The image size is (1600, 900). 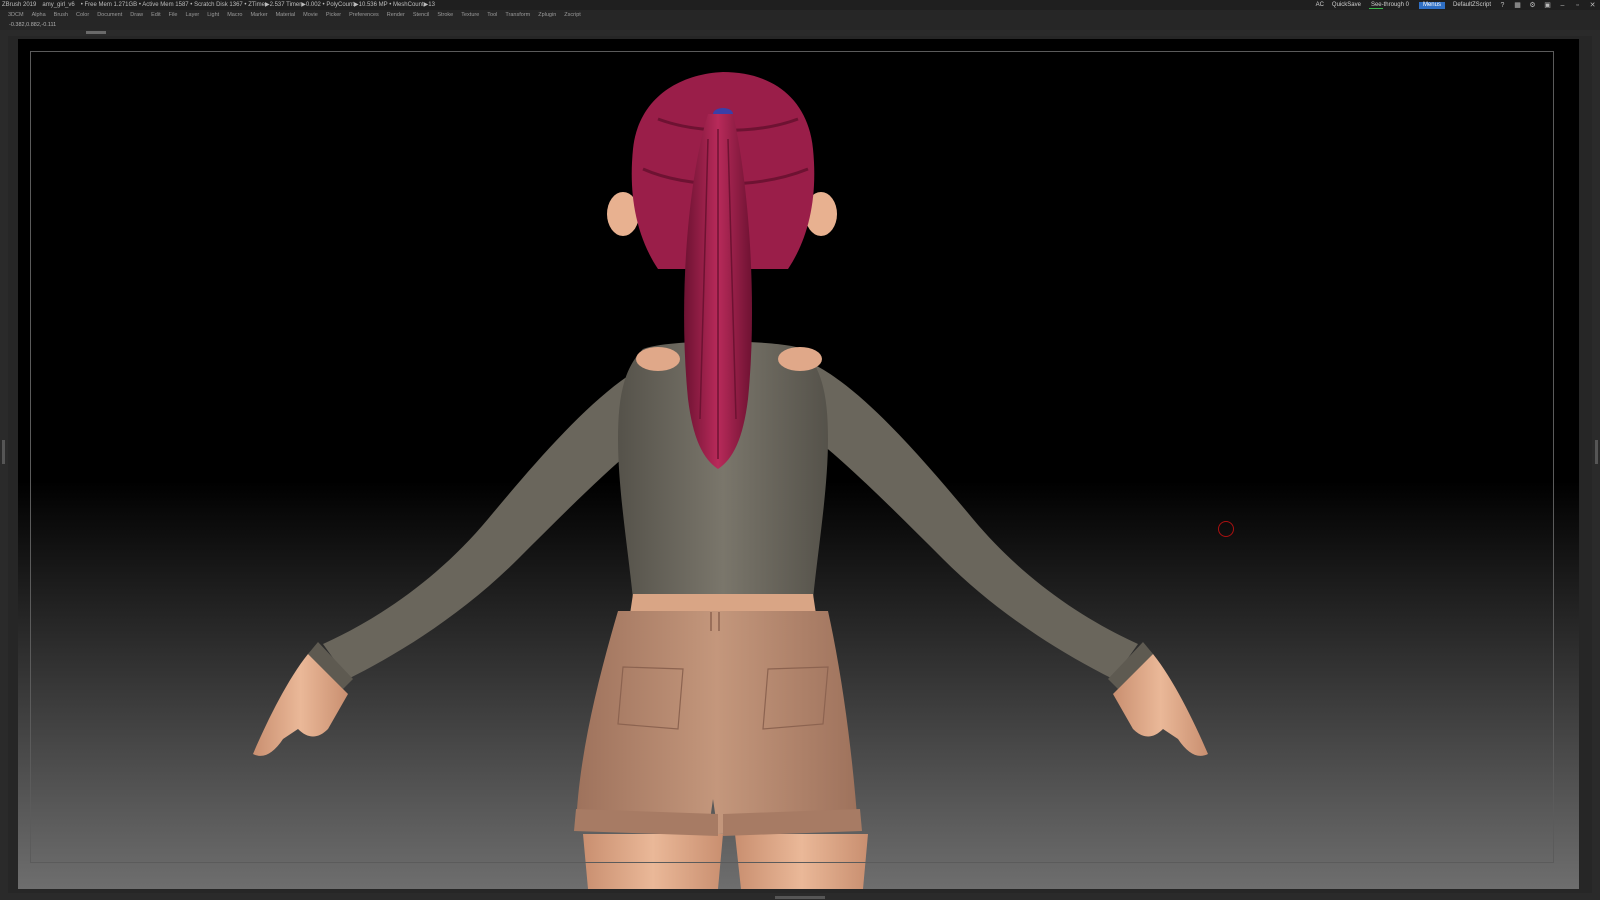 What do you see at coordinates (333, 15) in the screenshot?
I see `menu-item-picker: Picker` at bounding box center [333, 15].